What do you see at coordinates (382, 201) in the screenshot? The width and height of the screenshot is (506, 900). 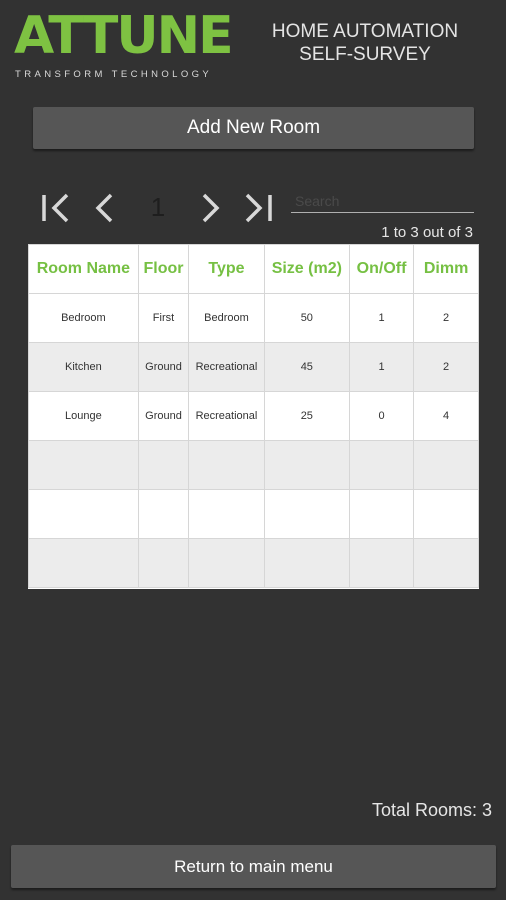 I see `search-input` at bounding box center [382, 201].